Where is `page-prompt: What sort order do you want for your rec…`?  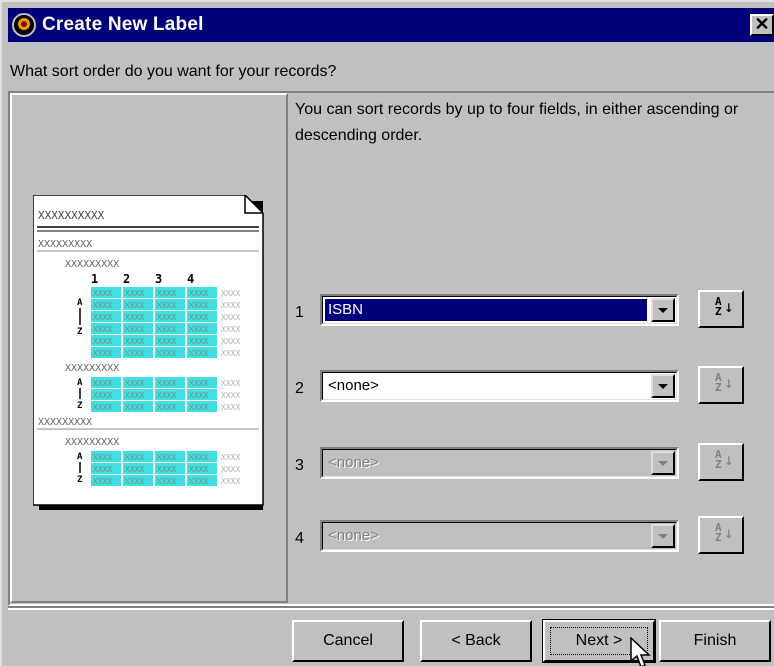
page-prompt: What sort order do you want for your rec… is located at coordinates (173, 71).